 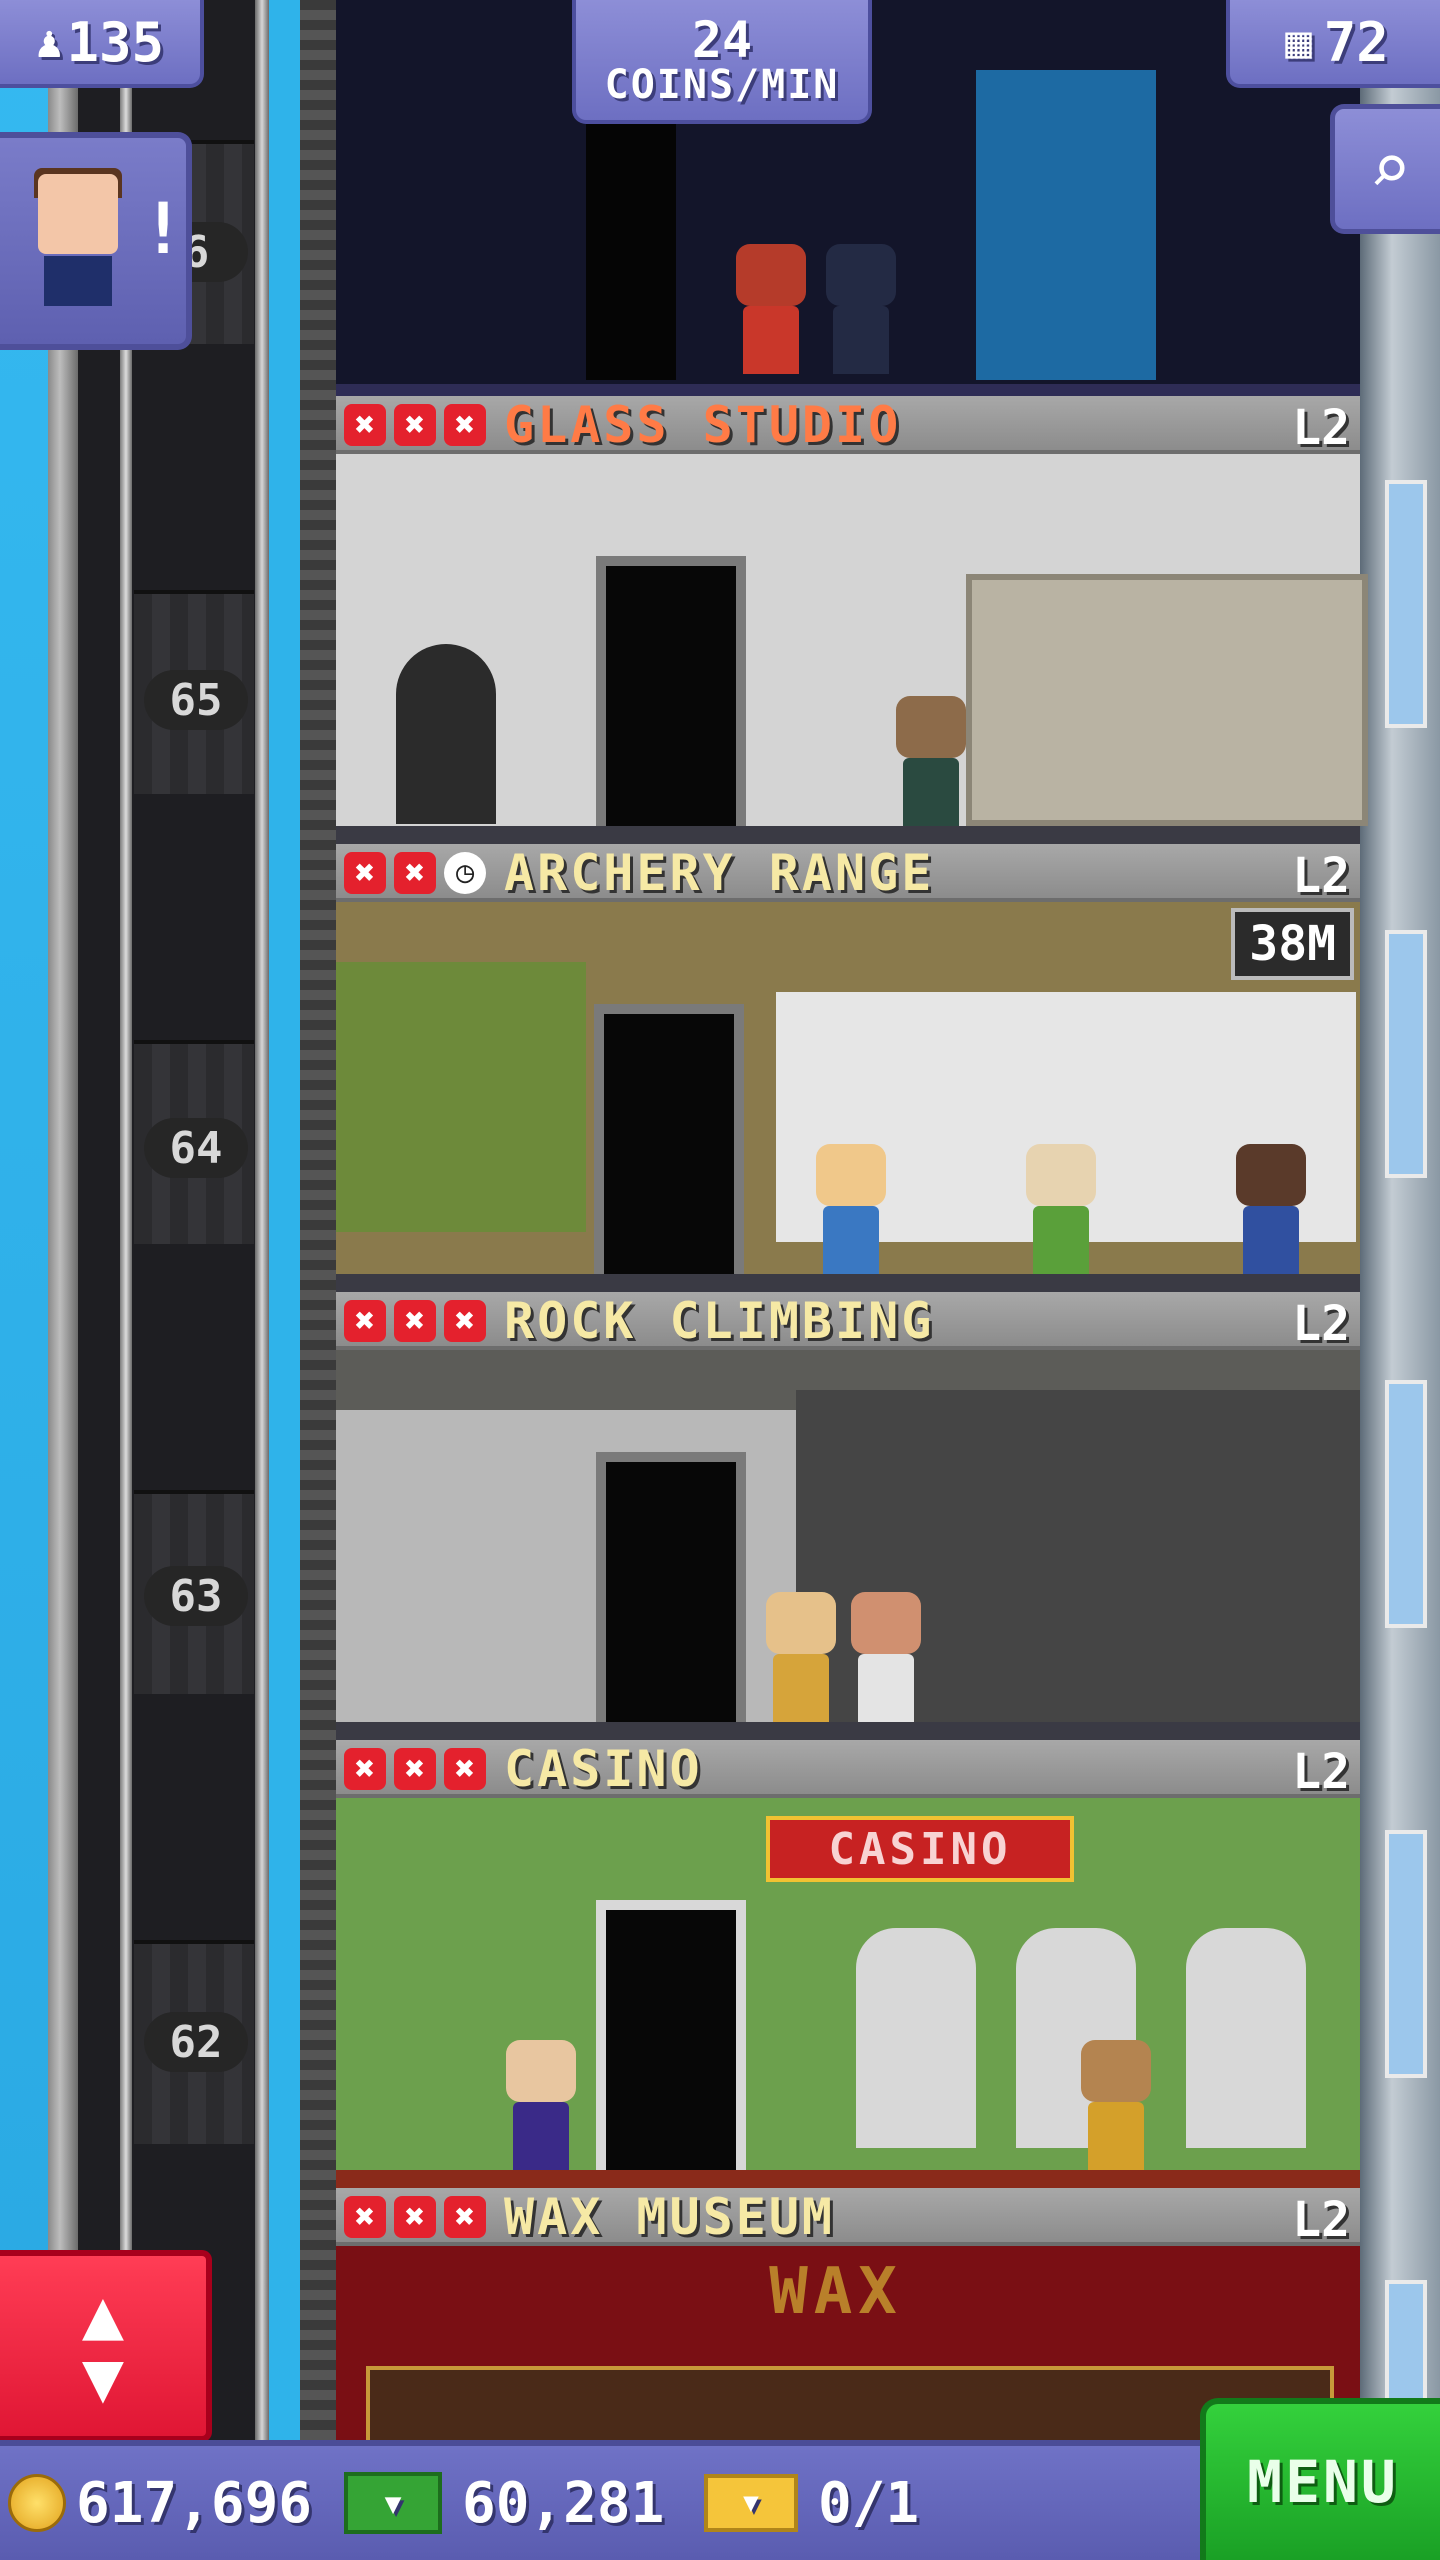 I want to click on coin-icon, so click(x=37, y=2503).